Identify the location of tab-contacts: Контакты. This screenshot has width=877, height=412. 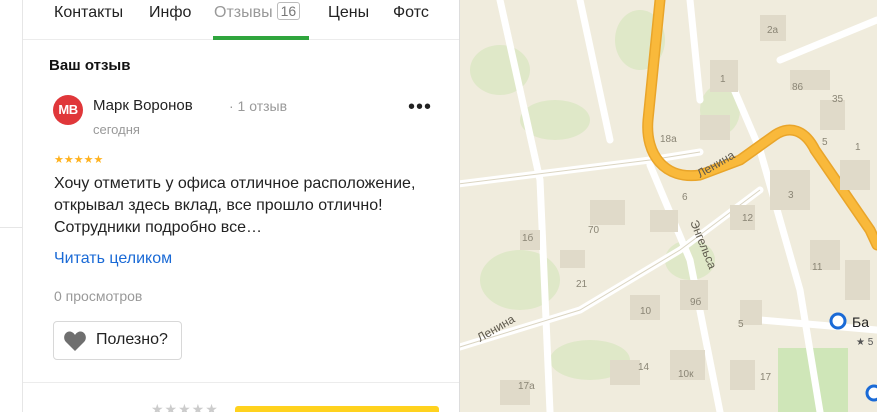
(88, 22).